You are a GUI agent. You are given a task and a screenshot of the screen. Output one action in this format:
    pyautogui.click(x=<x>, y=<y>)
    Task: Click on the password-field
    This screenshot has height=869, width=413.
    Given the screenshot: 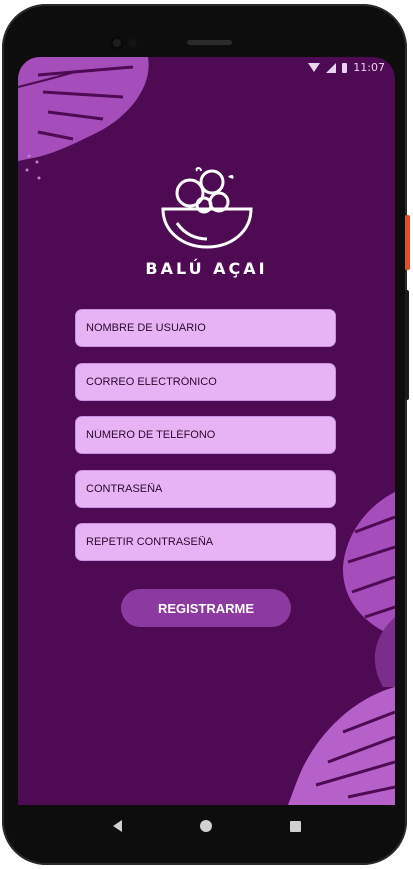 What is the action you would take?
    pyautogui.click(x=205, y=489)
    